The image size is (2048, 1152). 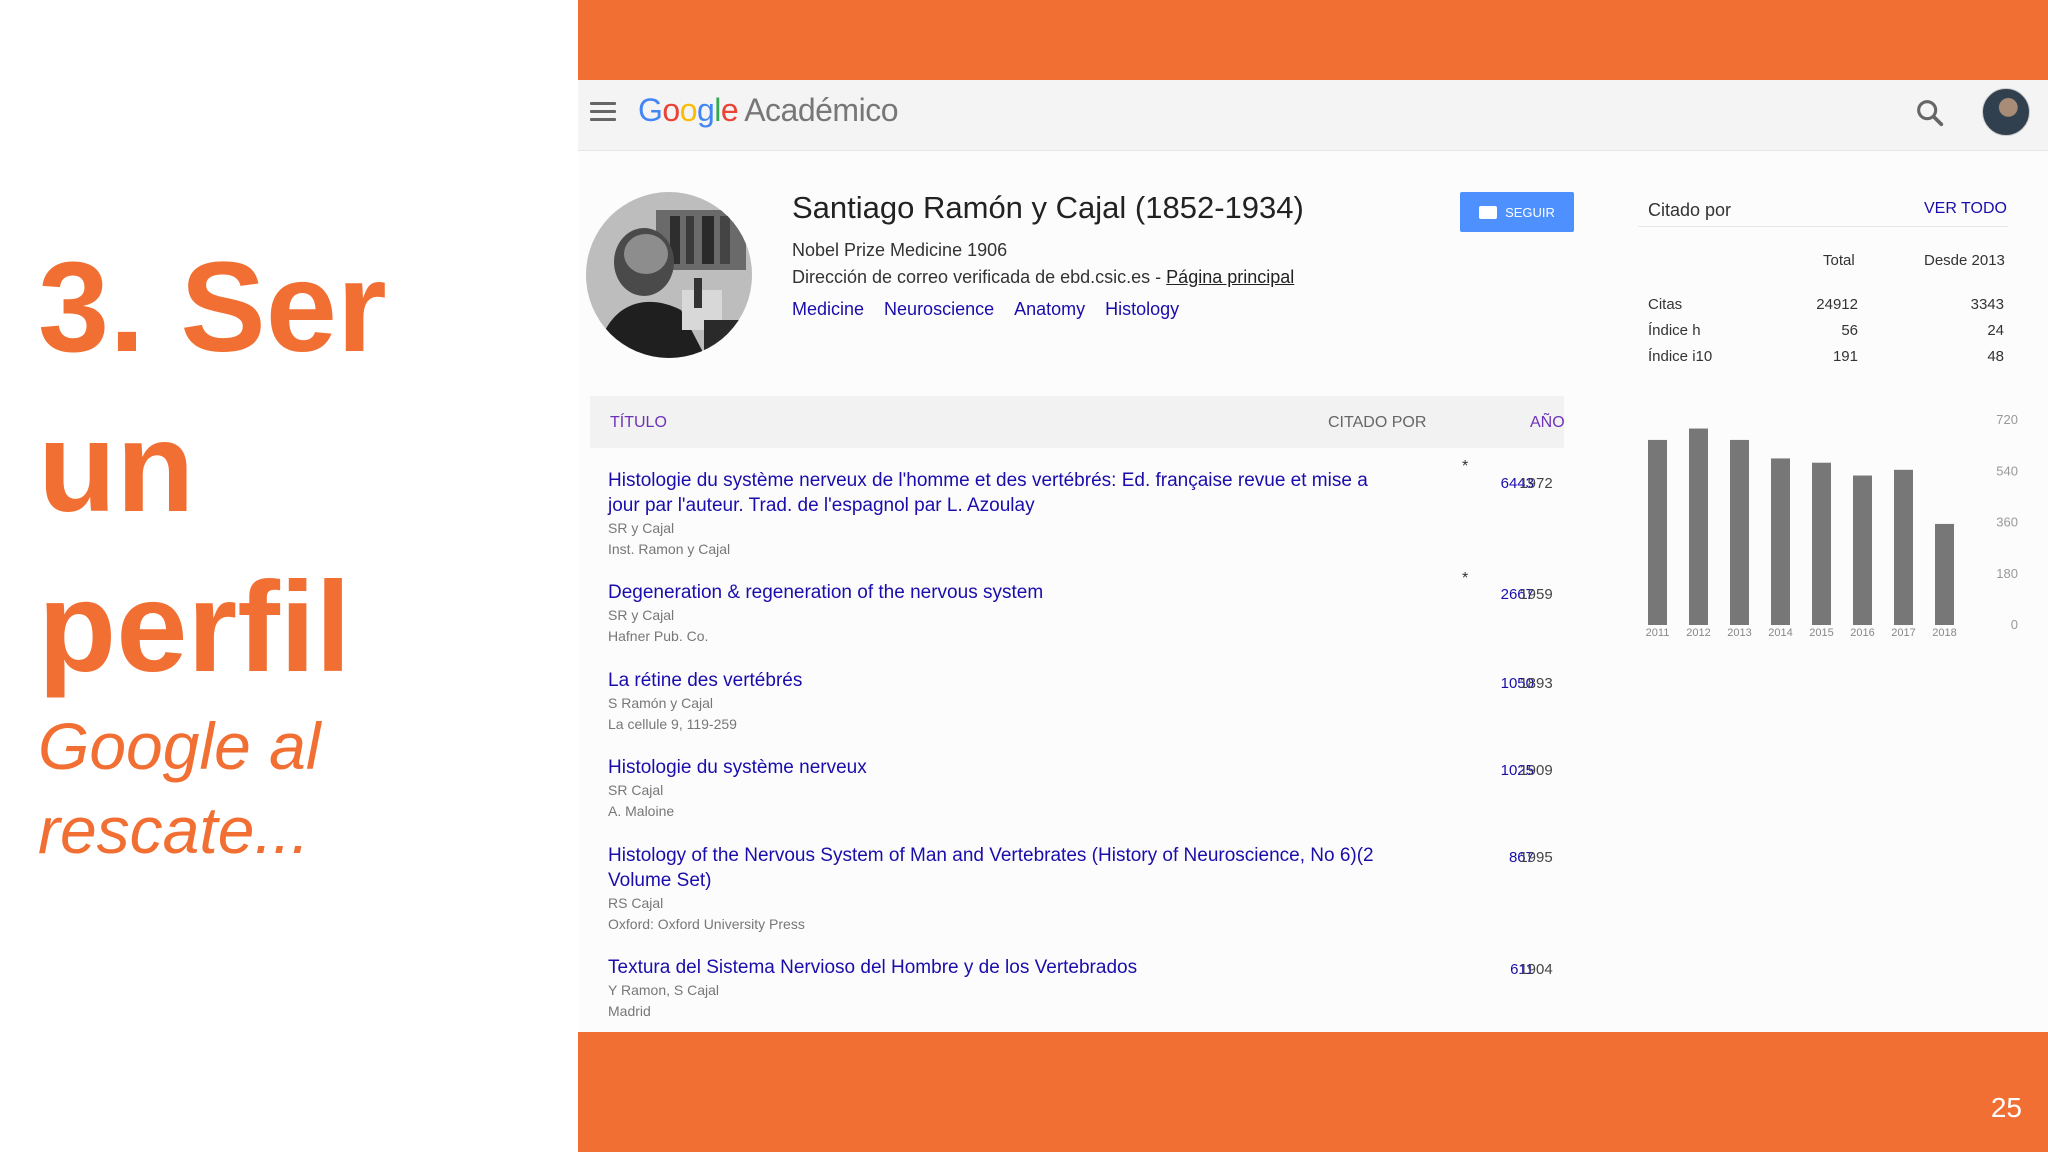 What do you see at coordinates (1798, 356) in the screenshot?
I see `stat-total: 191` at bounding box center [1798, 356].